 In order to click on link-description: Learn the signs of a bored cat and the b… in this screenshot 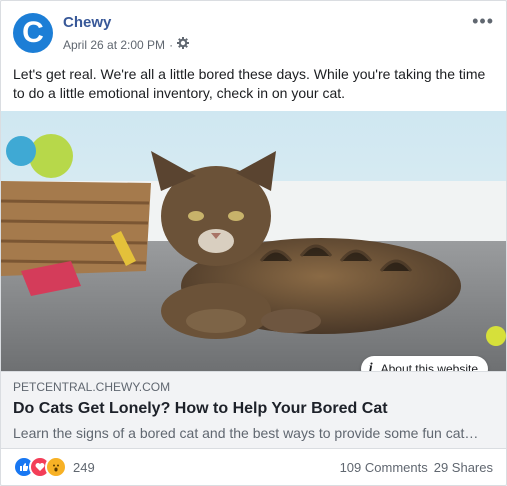, I will do `click(246, 433)`.